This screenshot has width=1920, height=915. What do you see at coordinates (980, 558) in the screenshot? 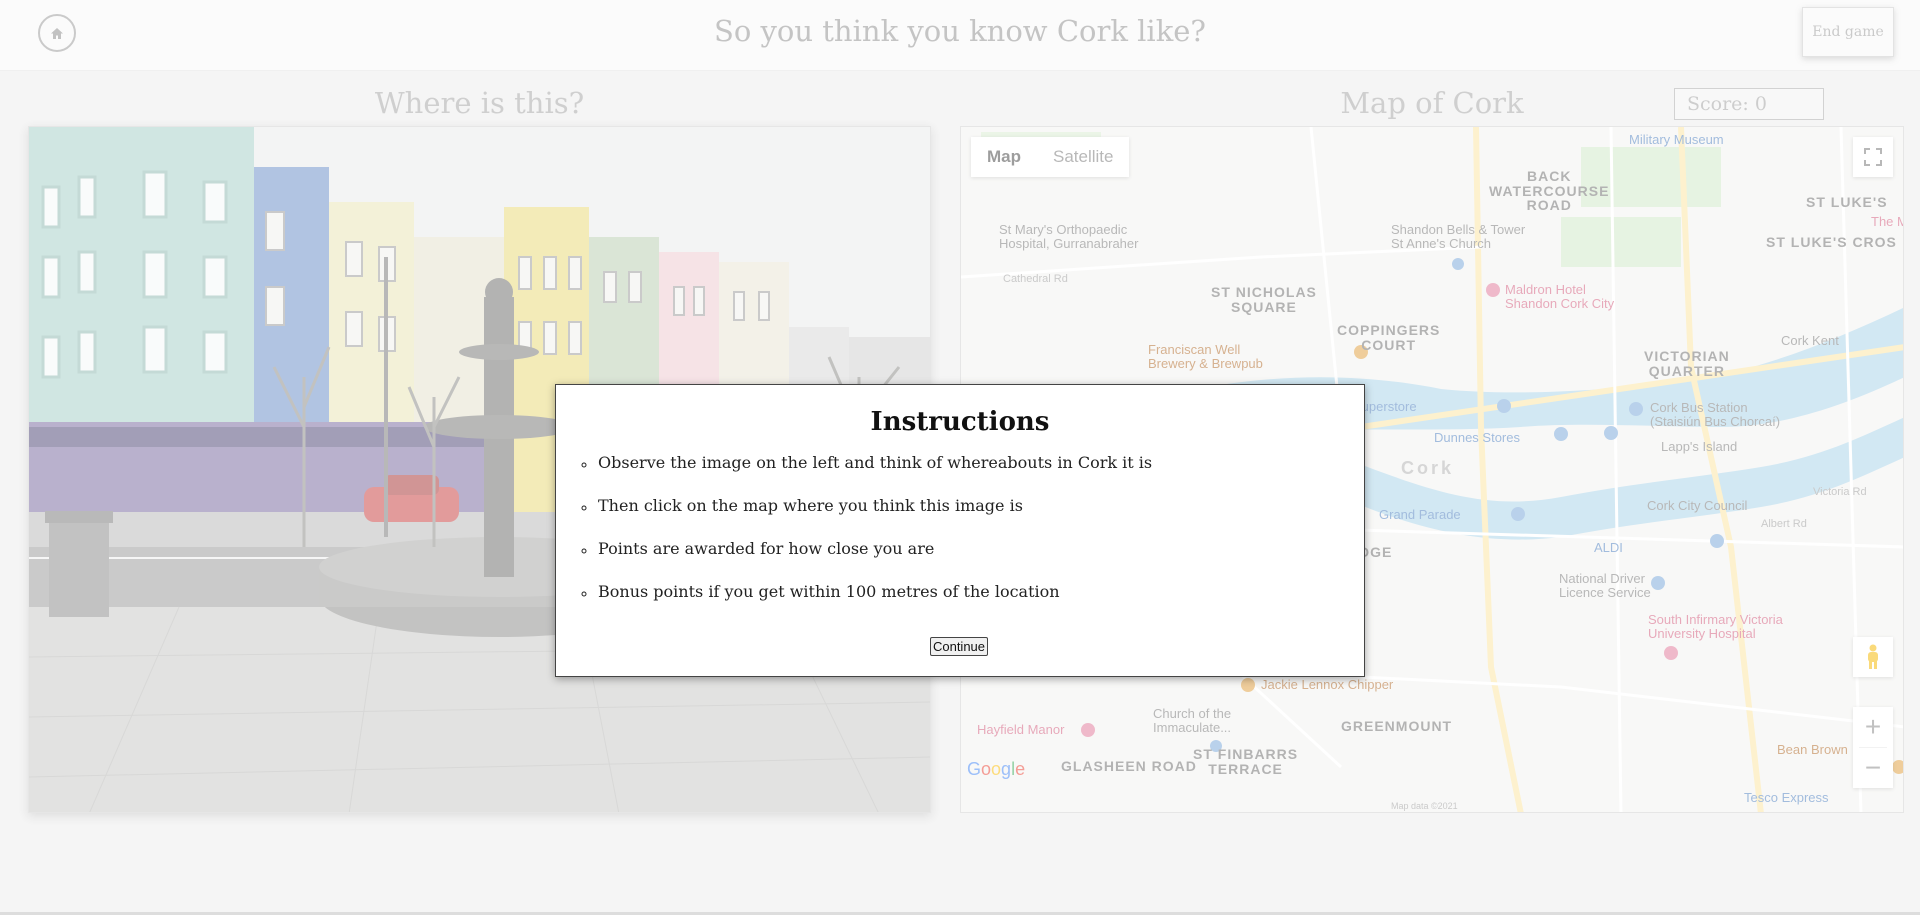
I see `instruction-item: Points are awarded for how close you are` at bounding box center [980, 558].